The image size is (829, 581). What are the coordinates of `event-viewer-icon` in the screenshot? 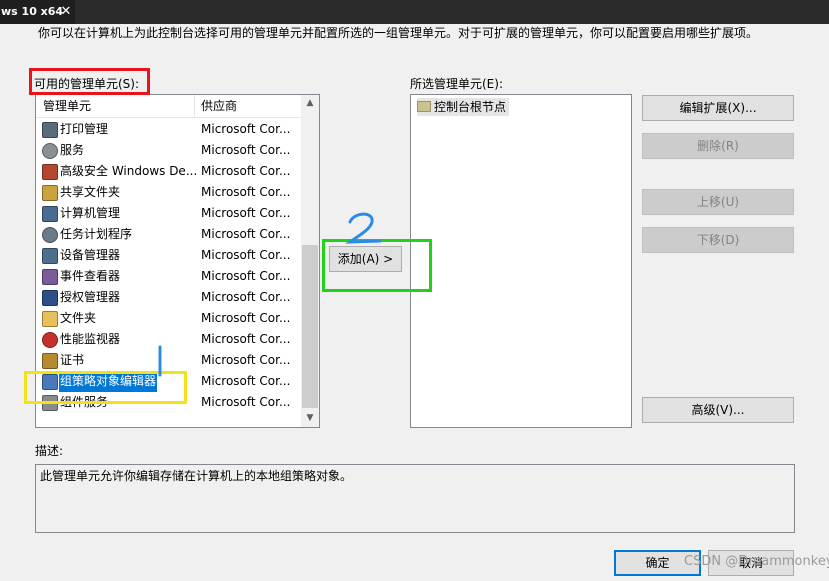 It's located at (50, 277).